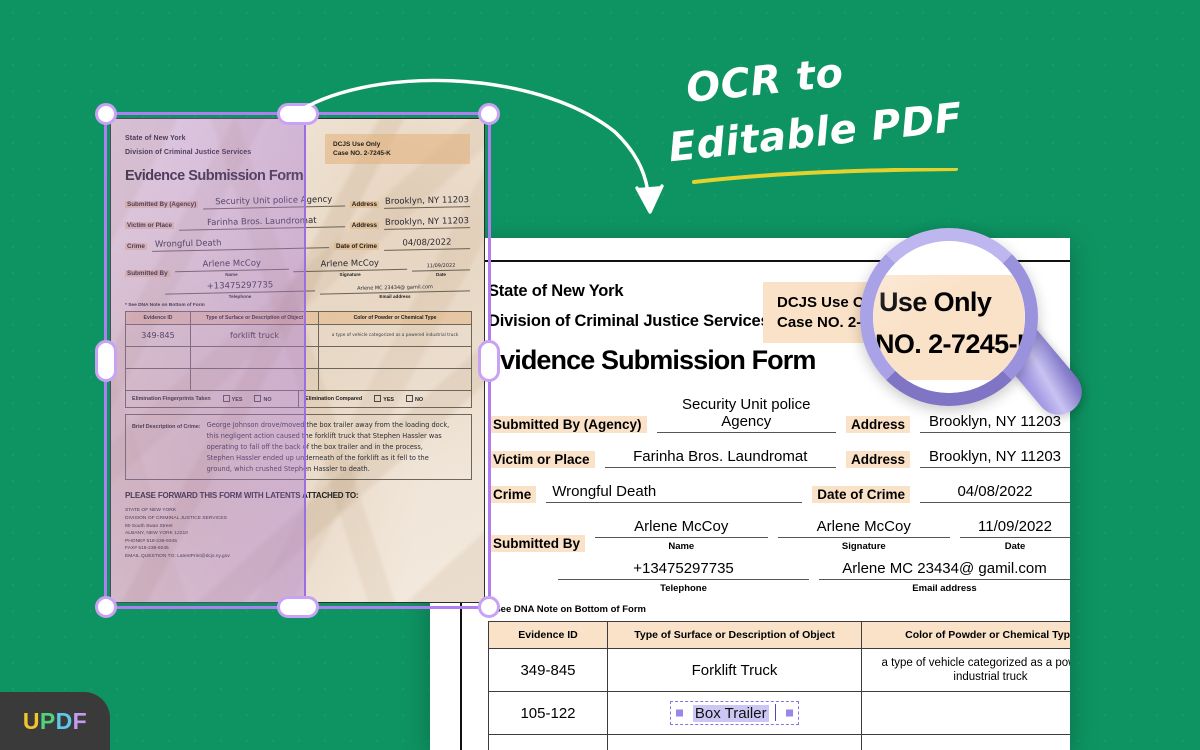 Image resolution: width=1200 pixels, height=750 pixels. Describe the element at coordinates (950, 344) in the screenshot. I see `lens-text-line-2: NO. 2-7245-K` at that location.